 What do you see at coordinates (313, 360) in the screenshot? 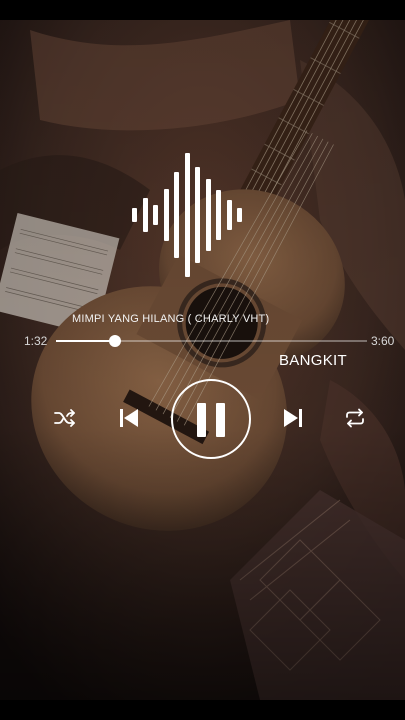
I see `artist-name: BANGKIT` at bounding box center [313, 360].